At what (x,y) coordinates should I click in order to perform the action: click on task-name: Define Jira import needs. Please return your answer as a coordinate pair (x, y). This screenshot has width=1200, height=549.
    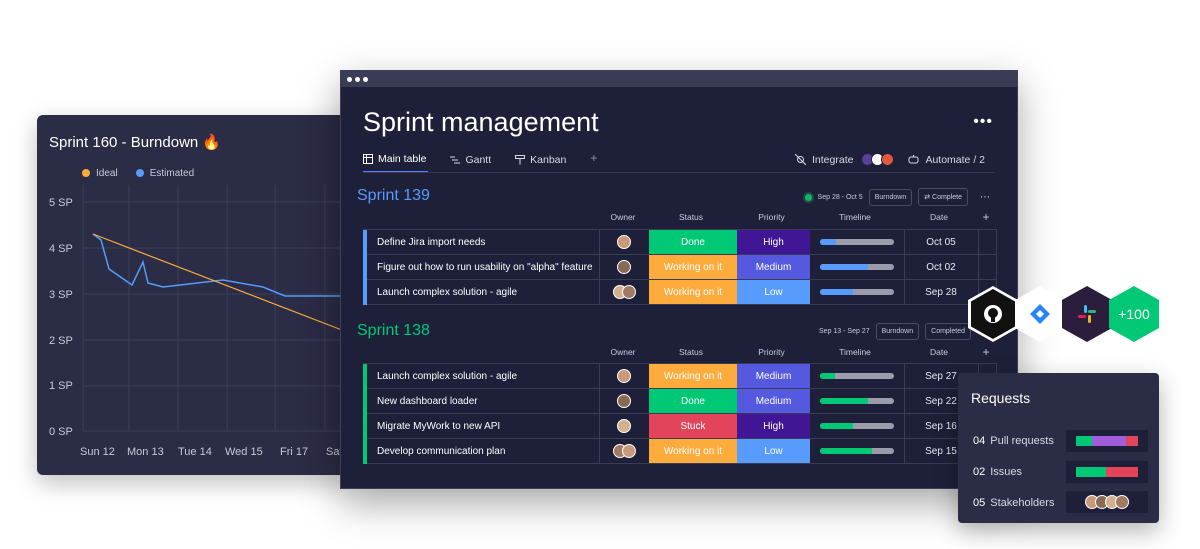
    Looking at the image, I should click on (431, 242).